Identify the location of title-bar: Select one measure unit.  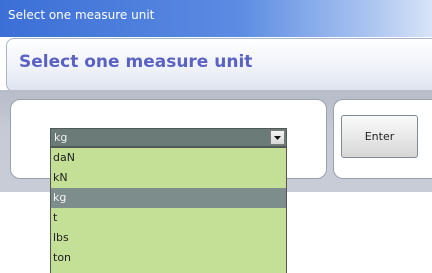
(216, 18).